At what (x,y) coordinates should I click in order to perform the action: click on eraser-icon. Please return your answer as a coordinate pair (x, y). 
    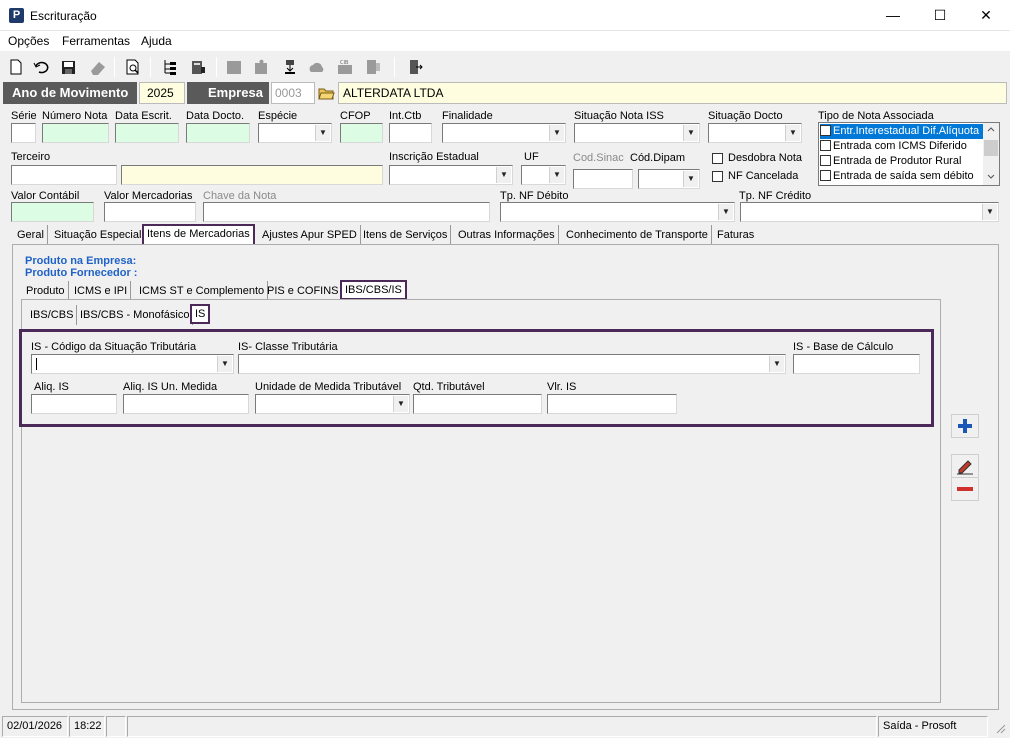
    Looking at the image, I should click on (98, 67).